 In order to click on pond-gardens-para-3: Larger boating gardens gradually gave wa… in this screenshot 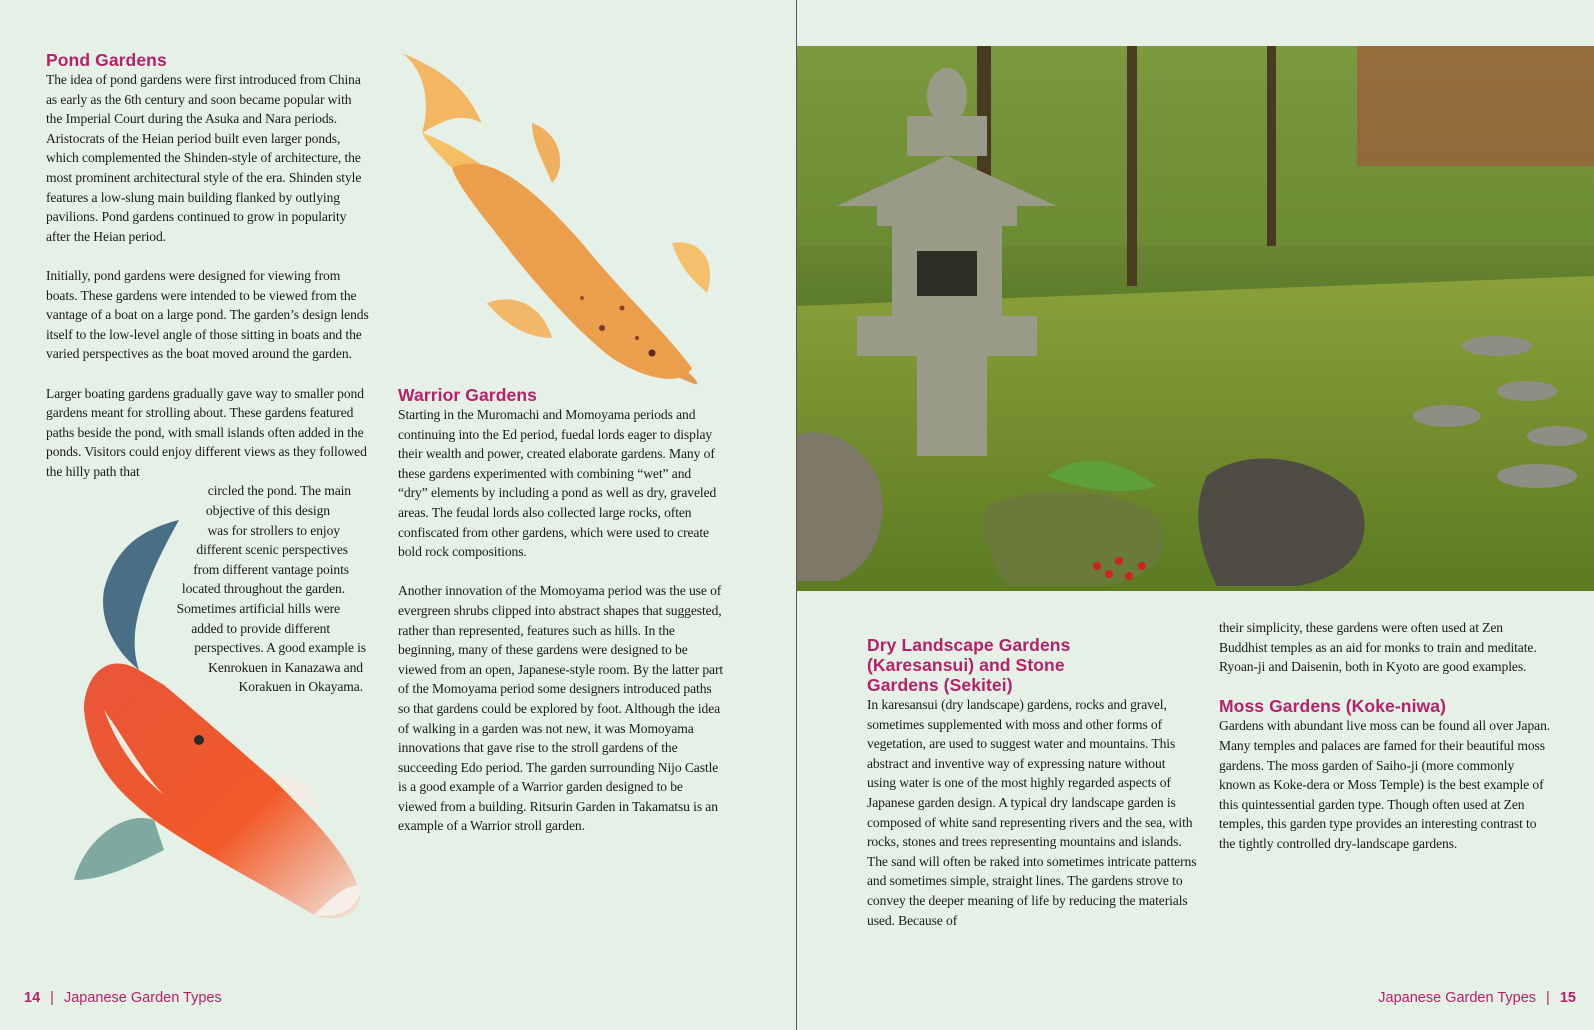, I will do `click(206, 432)`.